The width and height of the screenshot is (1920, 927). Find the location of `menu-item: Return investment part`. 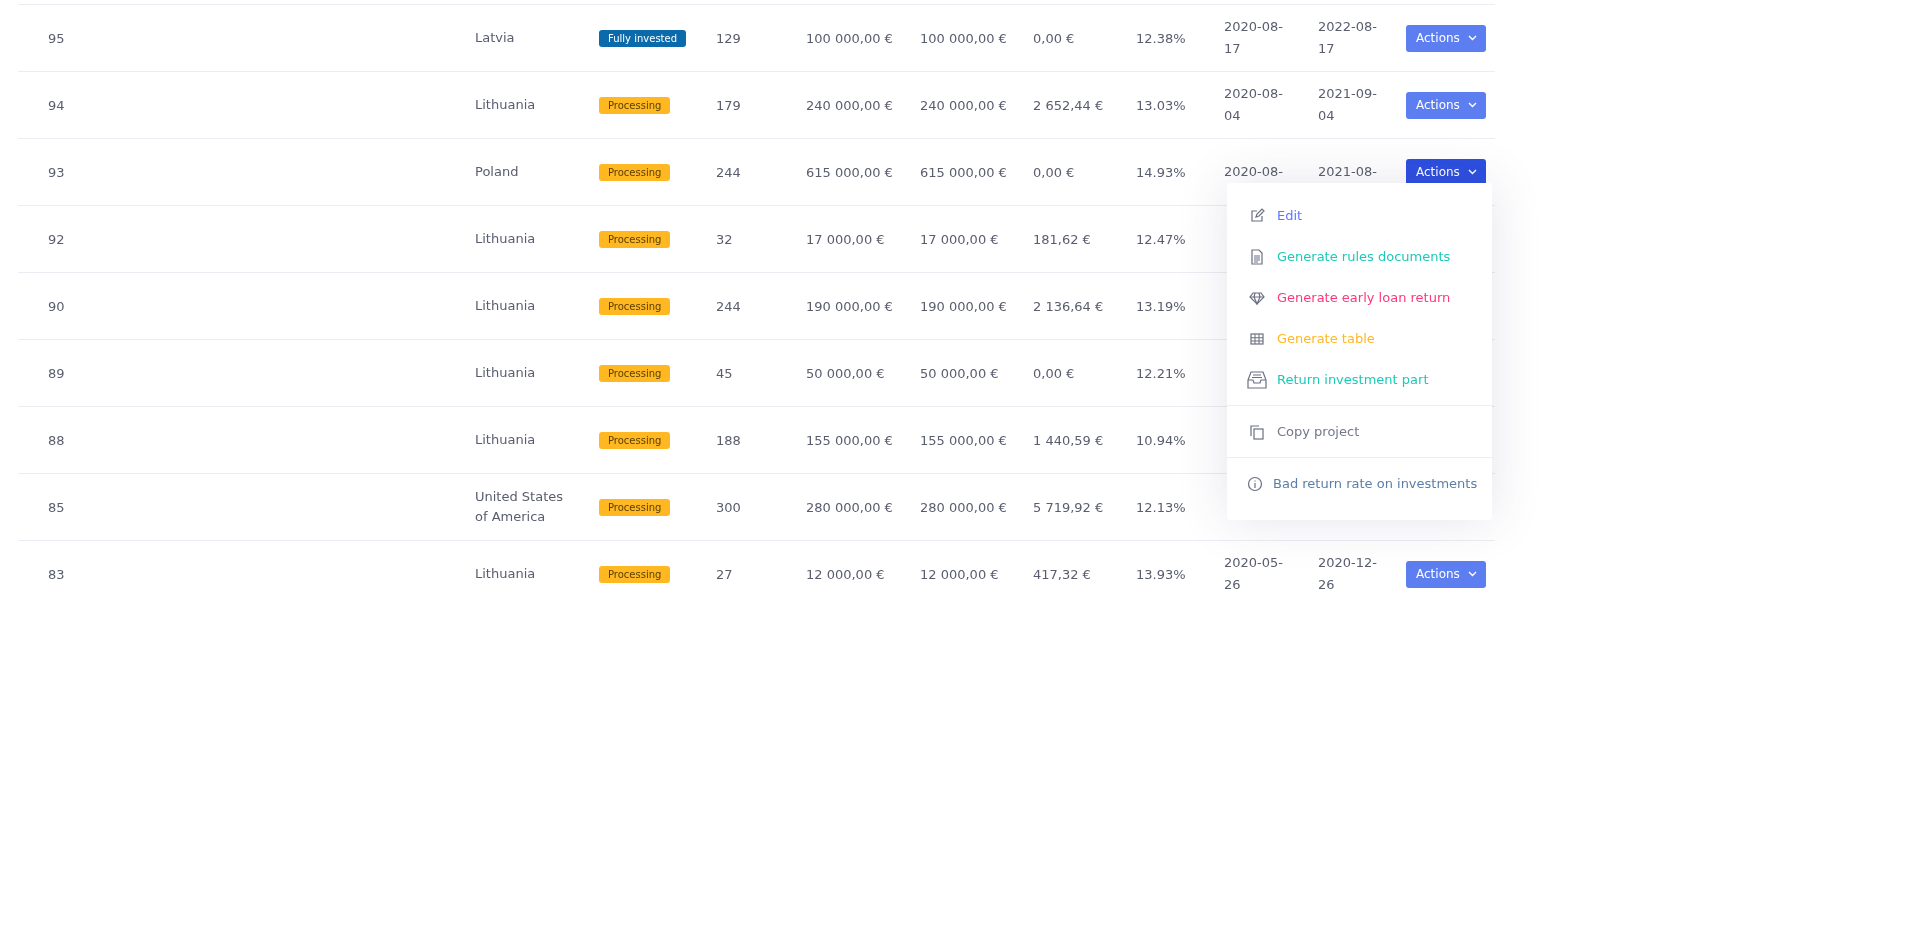

menu-item: Return investment part is located at coordinates (1359, 379).